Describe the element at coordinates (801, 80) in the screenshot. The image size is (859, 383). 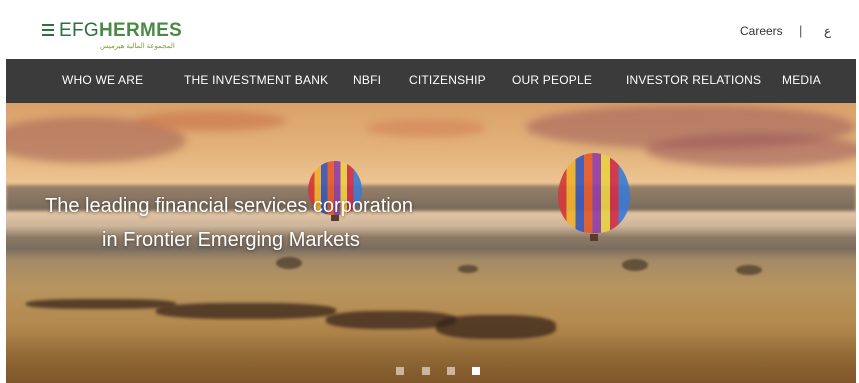
I see `nav-media: MEDIA` at that location.